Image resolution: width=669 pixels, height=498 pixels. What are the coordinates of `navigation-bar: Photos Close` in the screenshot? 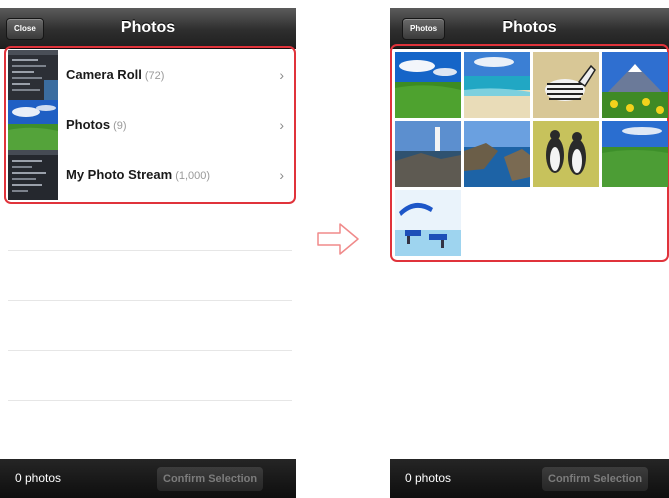 It's located at (148, 28).